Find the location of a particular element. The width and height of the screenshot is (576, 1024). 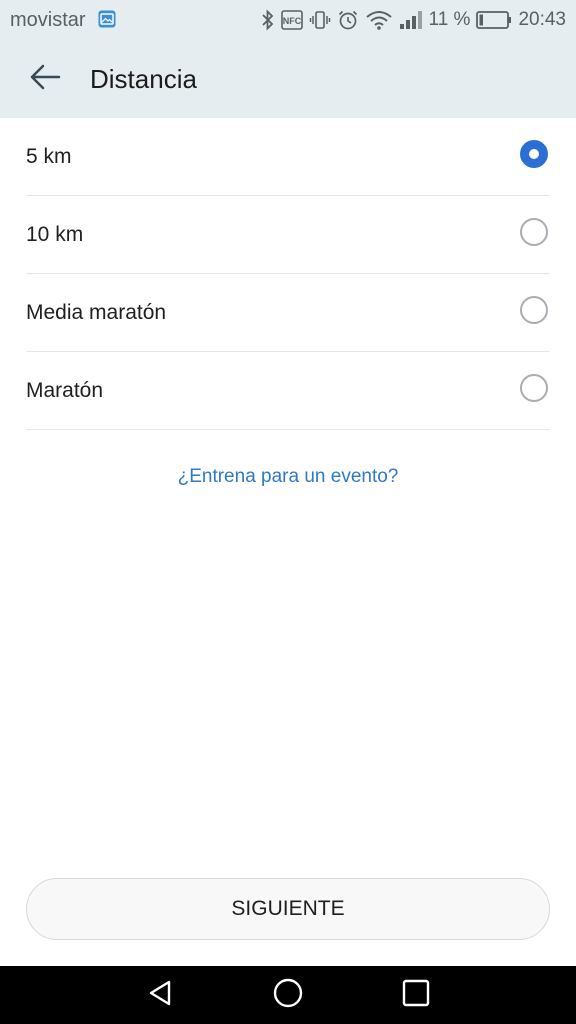

alarm-icon is located at coordinates (348, 20).